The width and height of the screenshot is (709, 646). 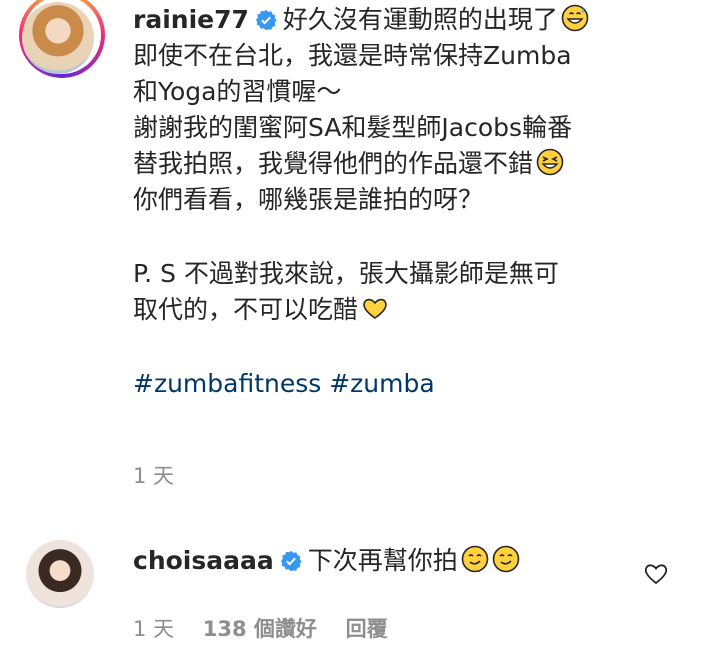 I want to click on caption-text-segment: 替我拍照，我覺得他們的作品還不錯, so click(x=333, y=163).